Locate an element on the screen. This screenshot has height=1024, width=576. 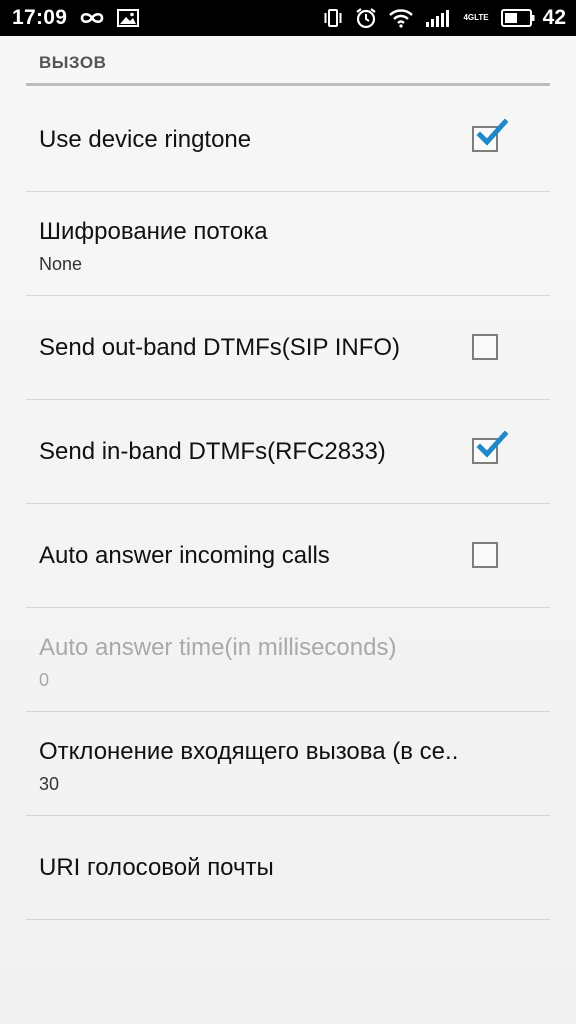
pref-summary: 30 is located at coordinates (49, 784).